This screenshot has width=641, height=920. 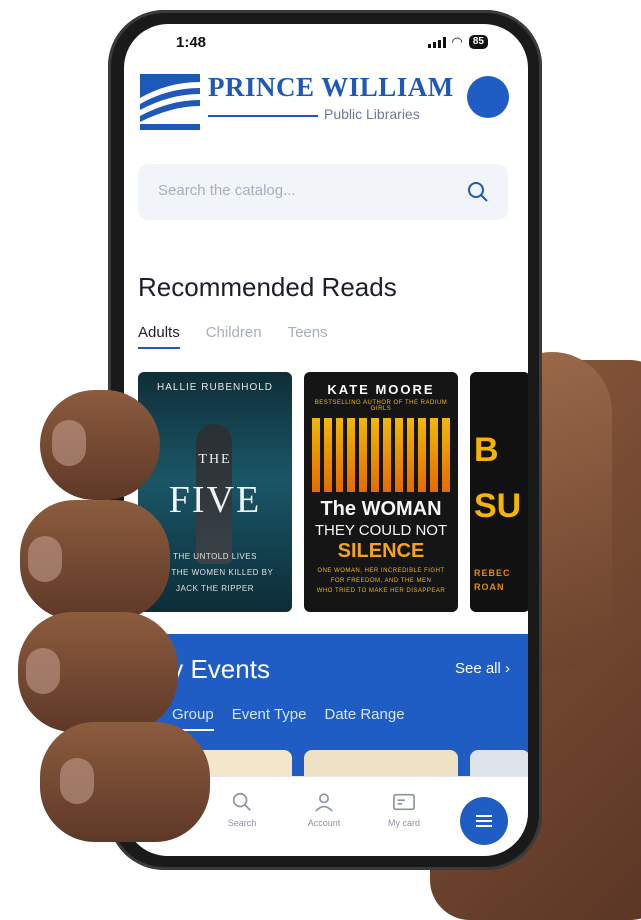 I want to click on status-icons: ◠ 85, so click(x=457, y=42).